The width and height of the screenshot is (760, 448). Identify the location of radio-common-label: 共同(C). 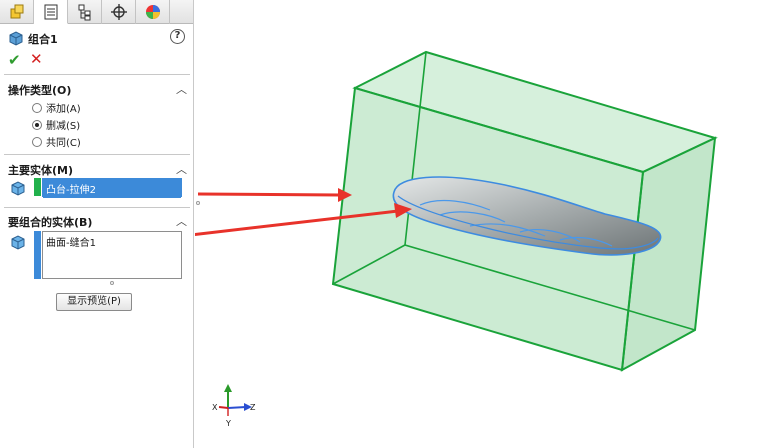
(63, 143).